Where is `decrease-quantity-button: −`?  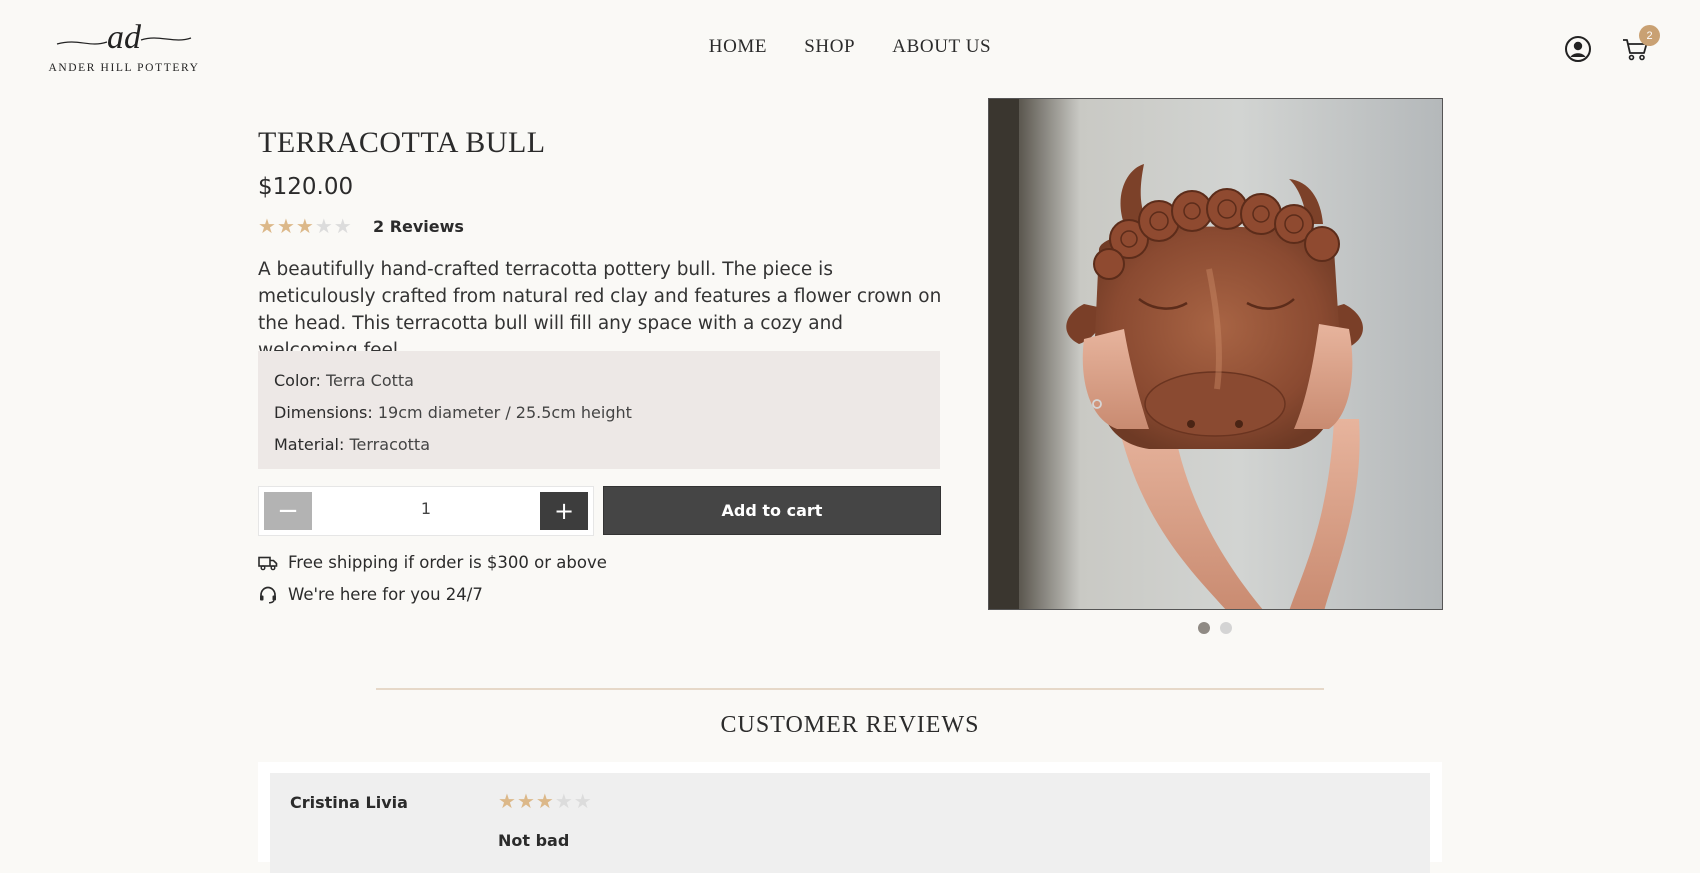 decrease-quantity-button: − is located at coordinates (288, 511).